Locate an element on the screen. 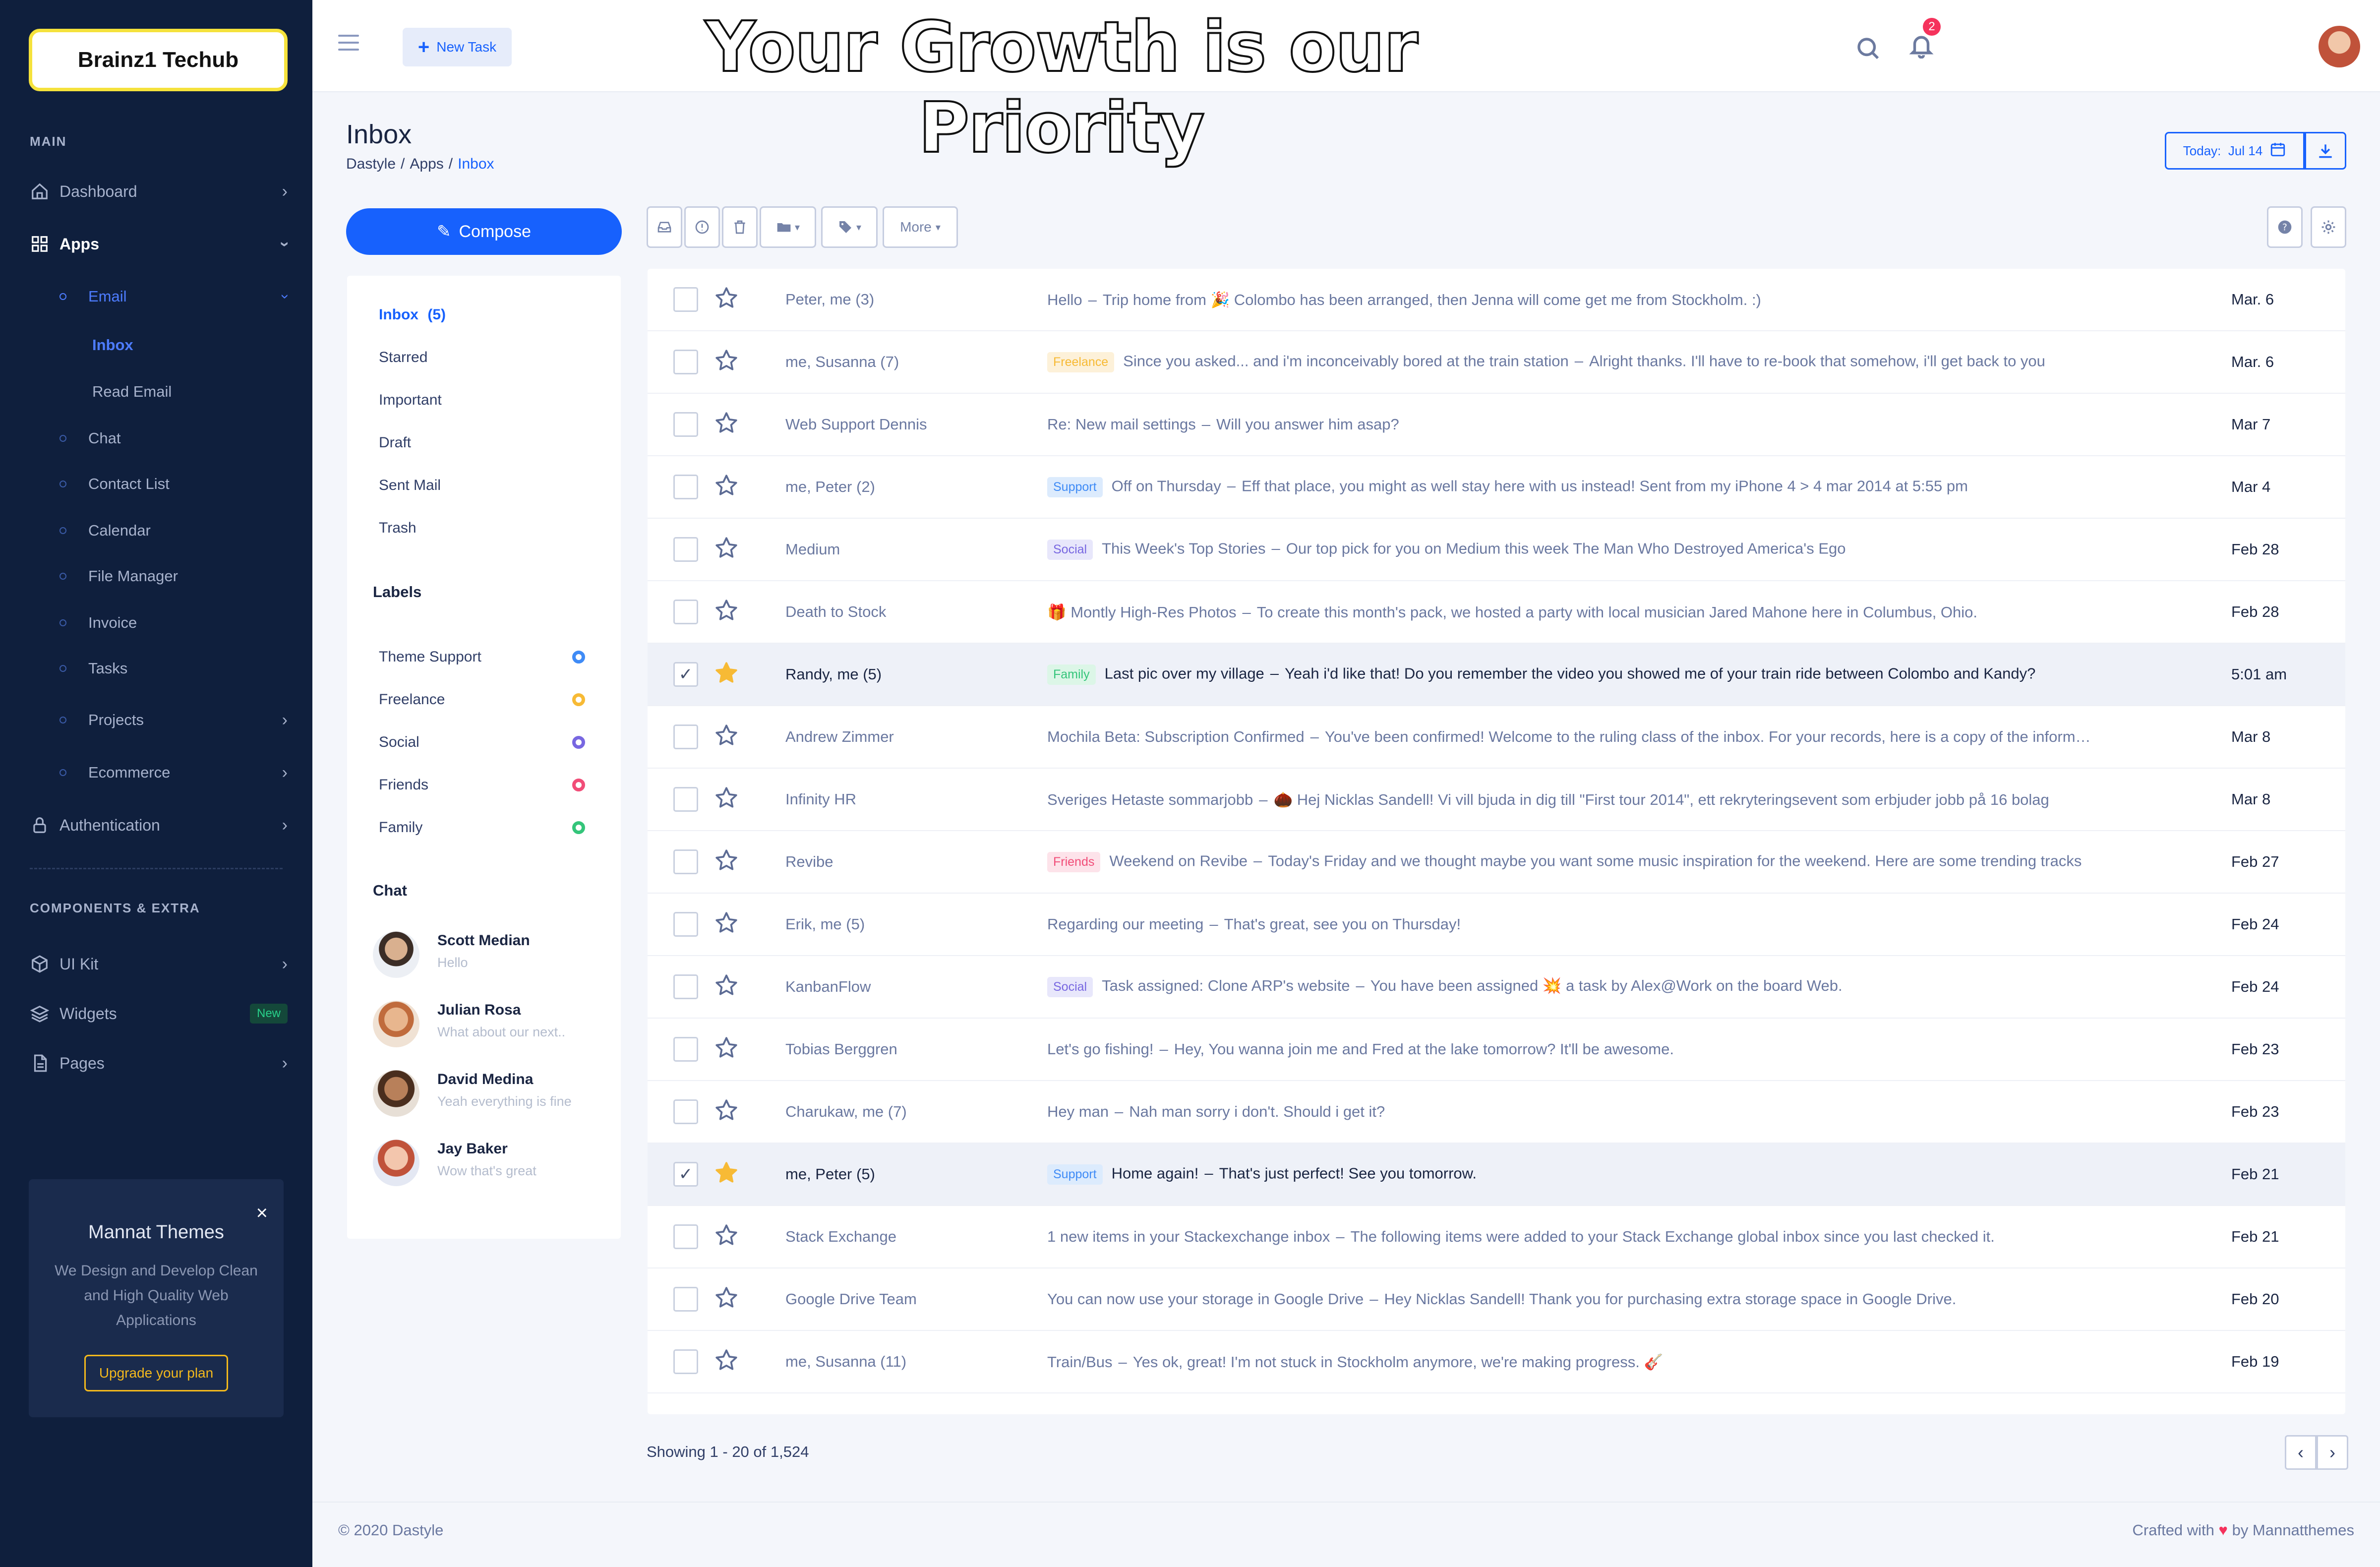 The width and height of the screenshot is (2380, 1567). folder-important: Important is located at coordinates (410, 400).